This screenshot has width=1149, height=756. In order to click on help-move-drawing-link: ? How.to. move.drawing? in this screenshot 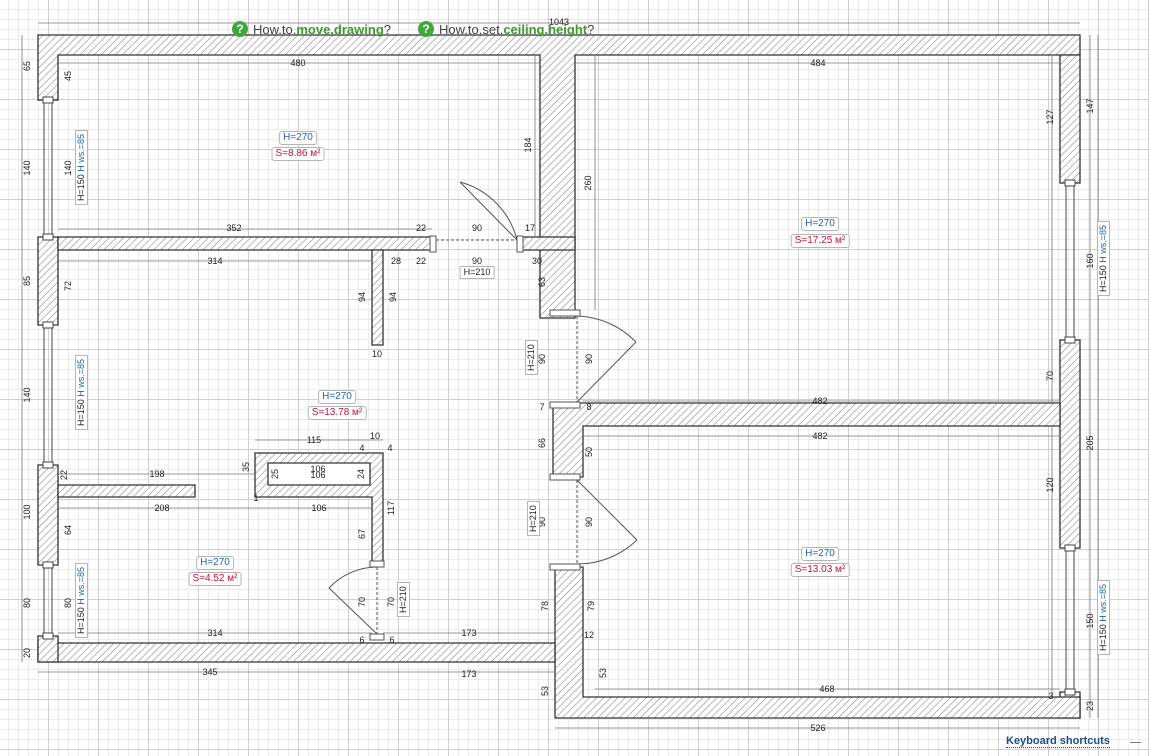, I will do `click(311, 29)`.